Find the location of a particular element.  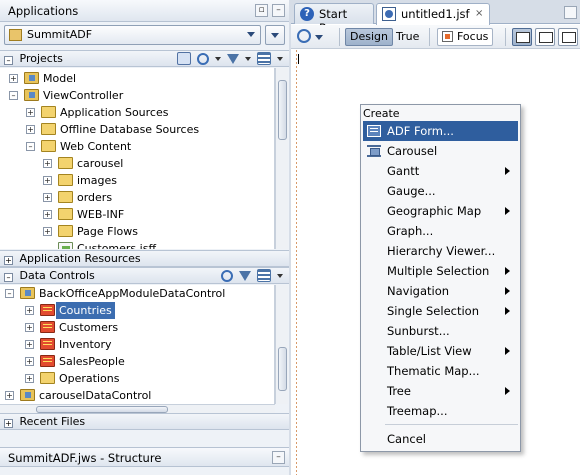

tree-row: – ViewController is located at coordinates (137, 95).